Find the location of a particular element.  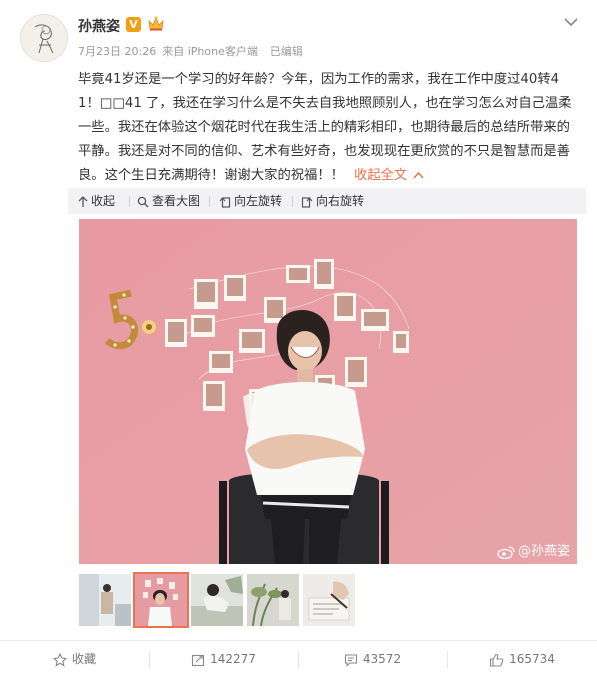

repost-button: 142277 is located at coordinates (223, 659).